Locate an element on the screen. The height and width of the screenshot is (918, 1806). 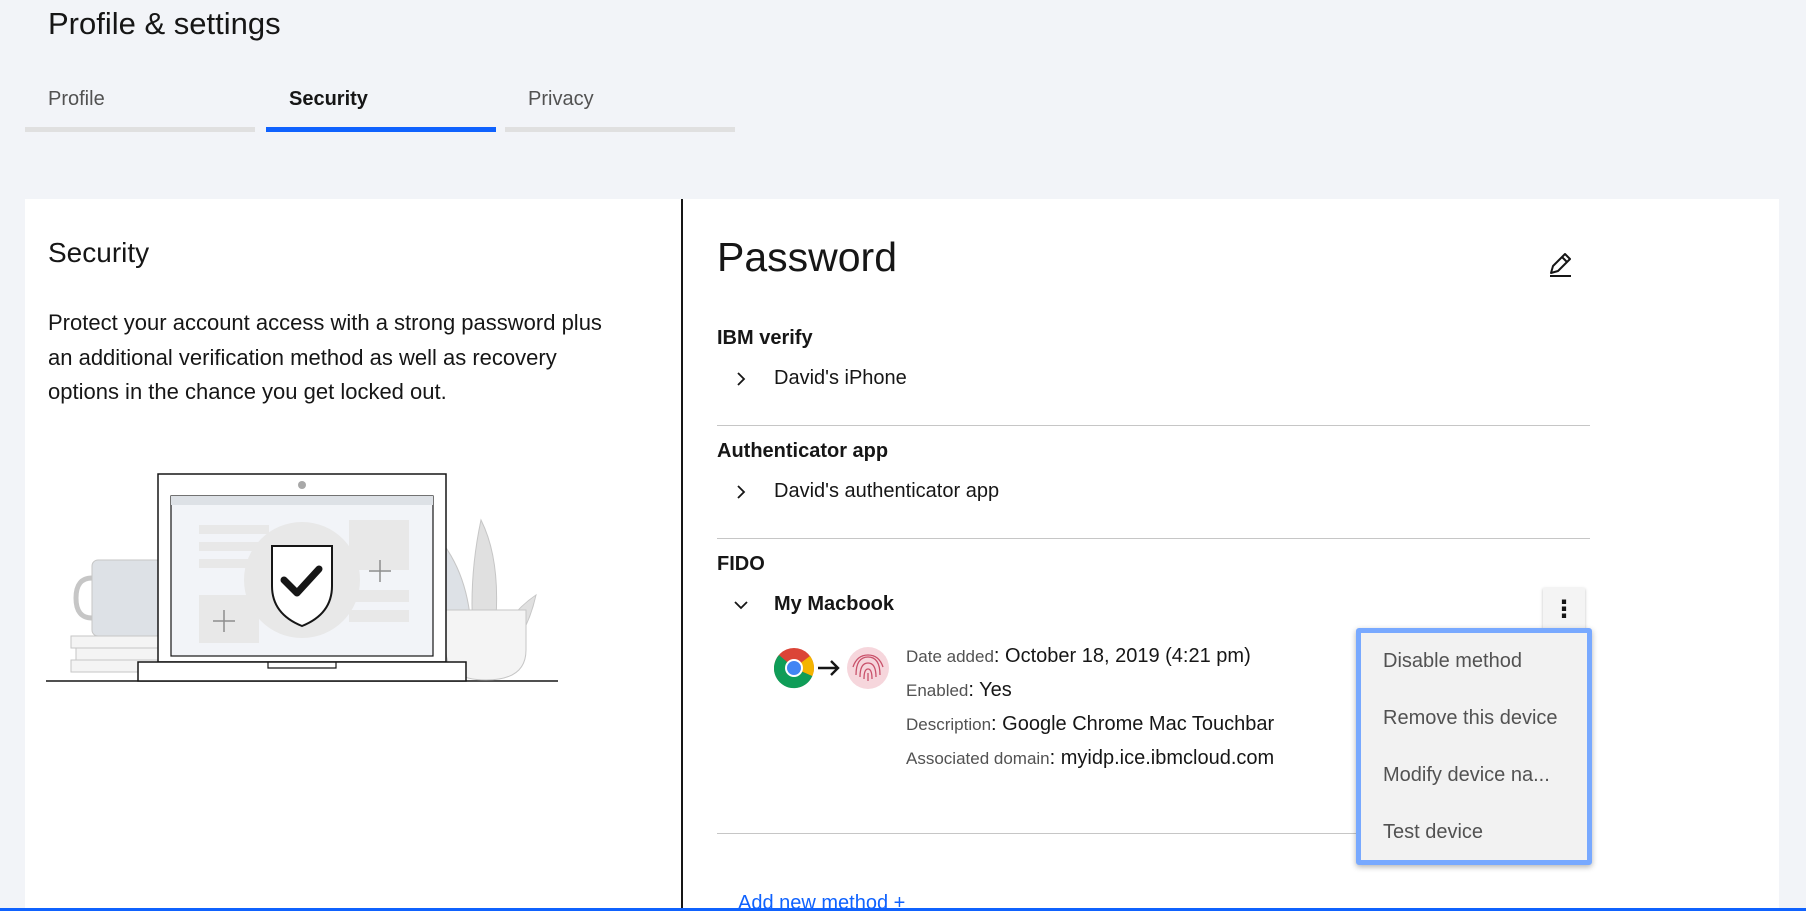
panel-divider is located at coordinates (682, 555).